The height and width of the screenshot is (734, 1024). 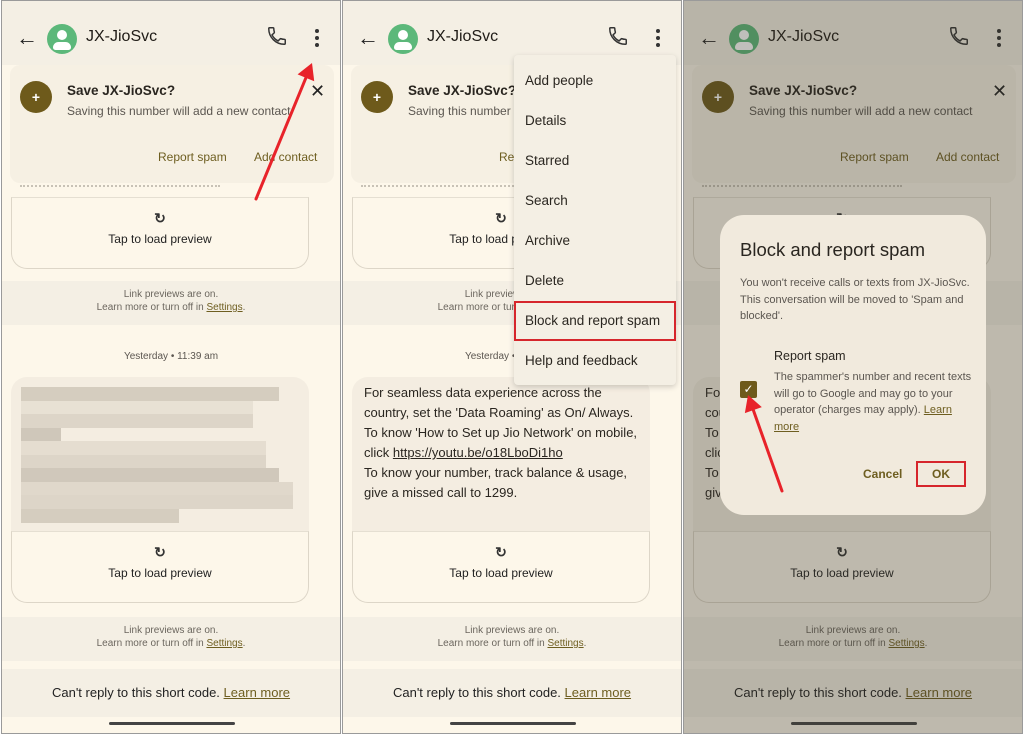 What do you see at coordinates (192, 157) in the screenshot?
I see `report-spam-button: Report spam` at bounding box center [192, 157].